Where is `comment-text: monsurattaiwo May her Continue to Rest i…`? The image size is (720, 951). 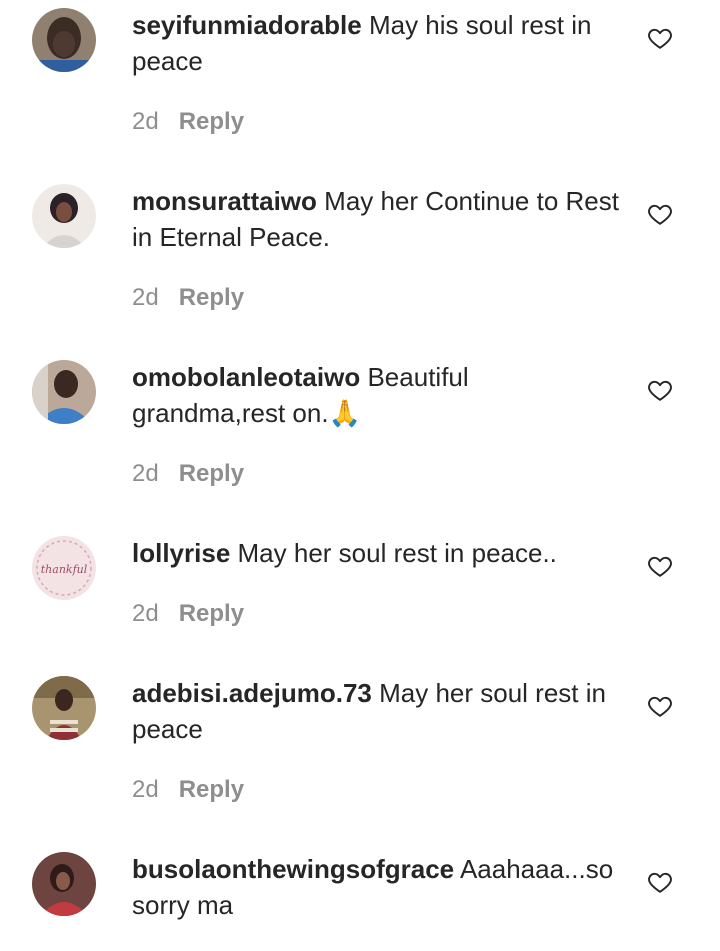 comment-text: monsurattaiwo May her Continue to Rest i… is located at coordinates (377, 219).